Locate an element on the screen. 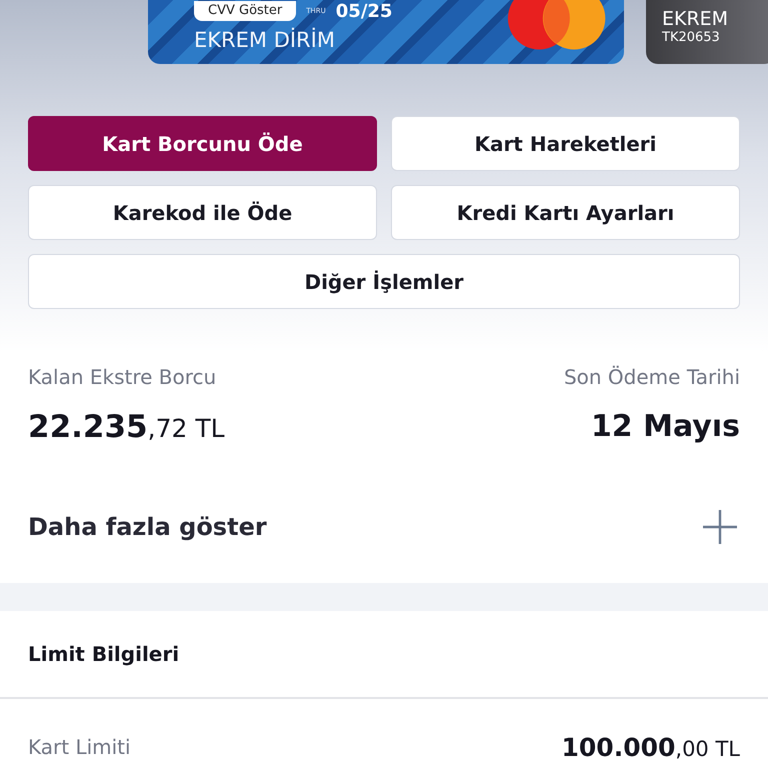 This screenshot has width=768, height=768. plus-icon is located at coordinates (720, 527).